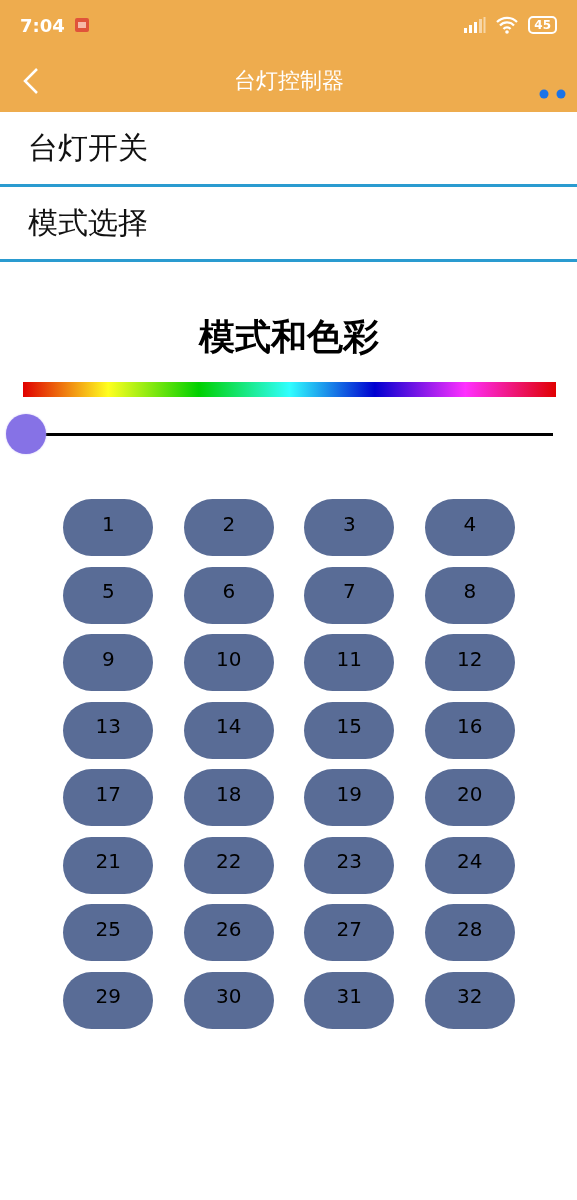 The height and width of the screenshot is (1200, 577). What do you see at coordinates (469, 1000) in the screenshot?
I see `mode-button: 32` at bounding box center [469, 1000].